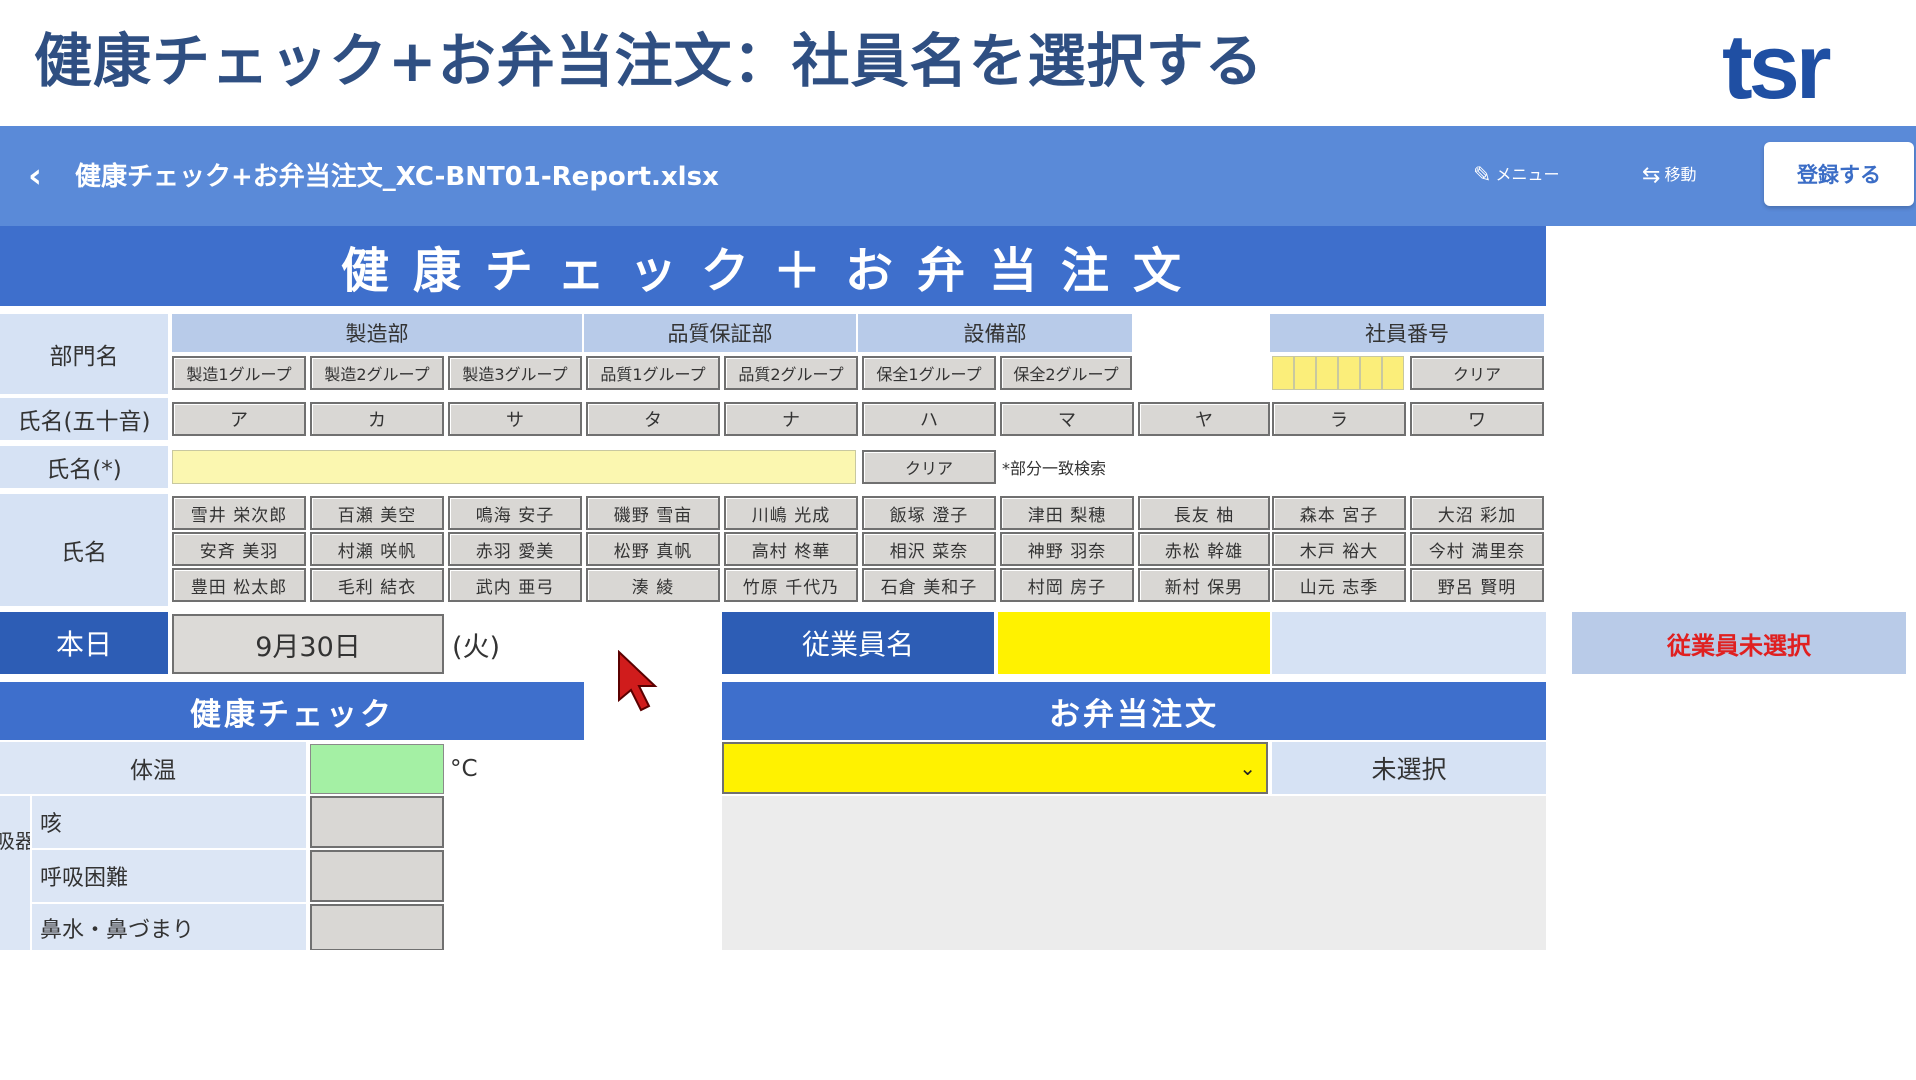  What do you see at coordinates (169, 822) in the screenshot?
I see `symptom-cough-label: 咳` at bounding box center [169, 822].